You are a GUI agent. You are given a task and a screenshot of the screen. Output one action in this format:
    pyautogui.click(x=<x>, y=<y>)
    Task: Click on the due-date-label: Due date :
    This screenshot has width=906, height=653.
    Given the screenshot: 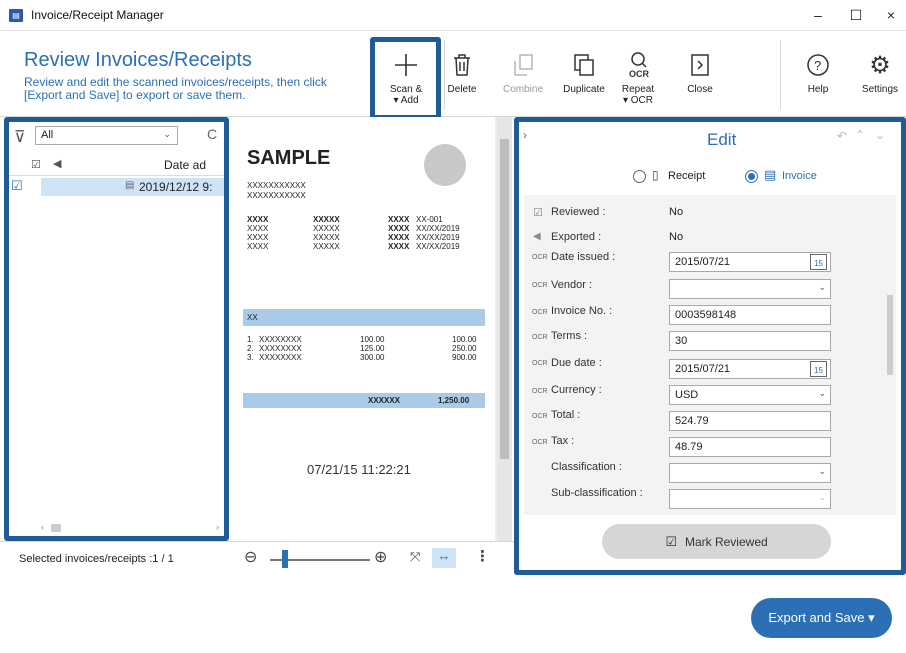 What is the action you would take?
    pyautogui.click(x=576, y=363)
    